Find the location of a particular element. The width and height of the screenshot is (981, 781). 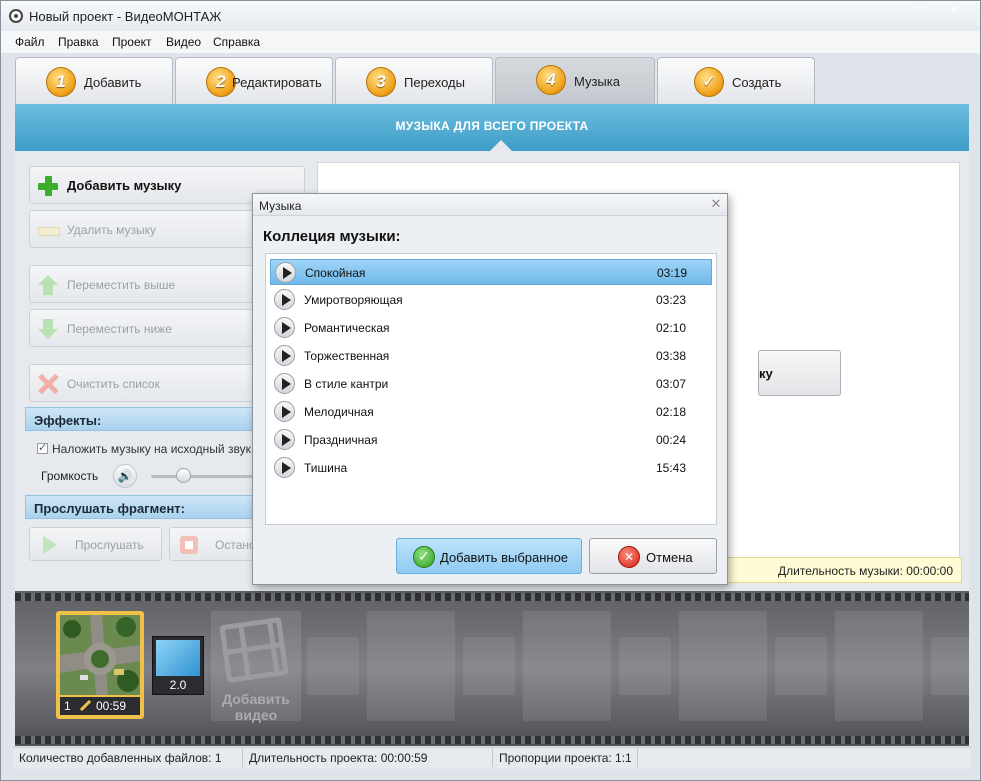

track-name: Спокойная is located at coordinates (335, 273).